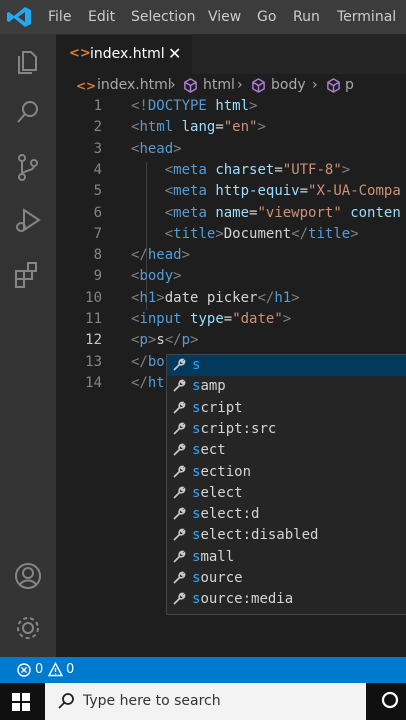  What do you see at coordinates (97, 191) in the screenshot?
I see `line-number: 5` at bounding box center [97, 191].